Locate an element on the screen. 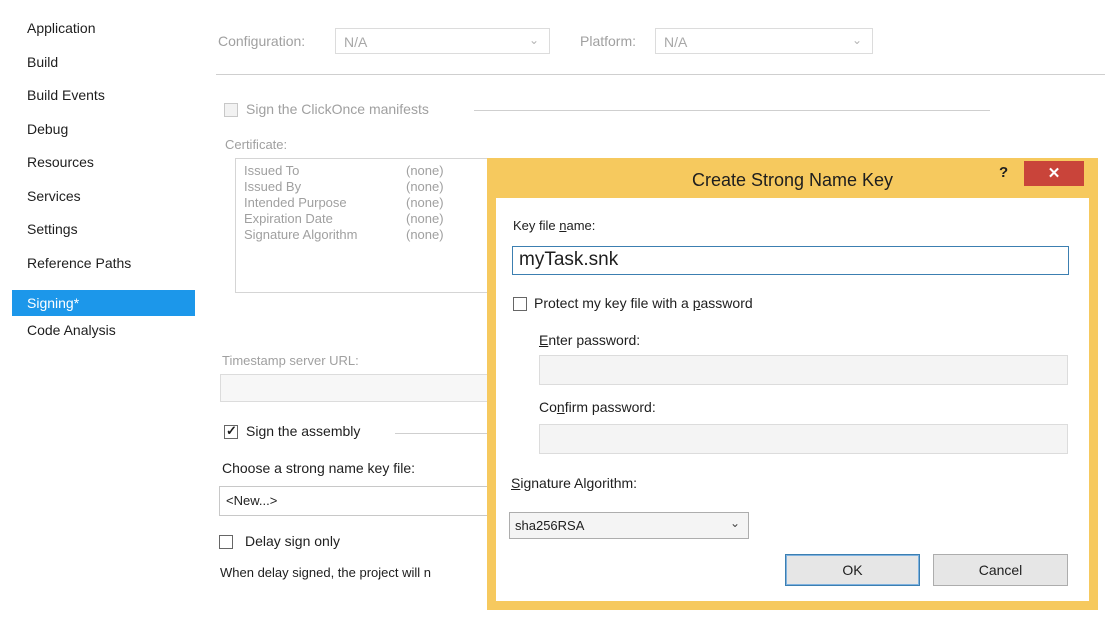  sign-assembly-checkbox: ✓ is located at coordinates (231, 431).